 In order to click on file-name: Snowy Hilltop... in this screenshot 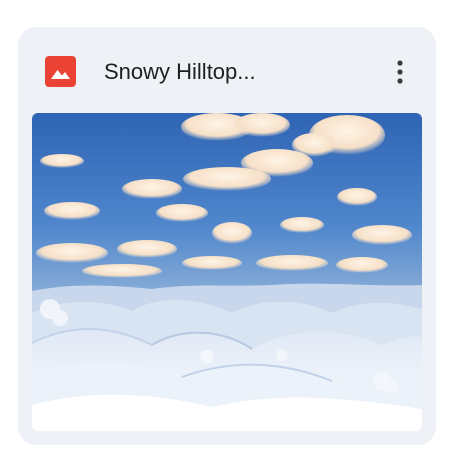, I will do `click(180, 71)`.